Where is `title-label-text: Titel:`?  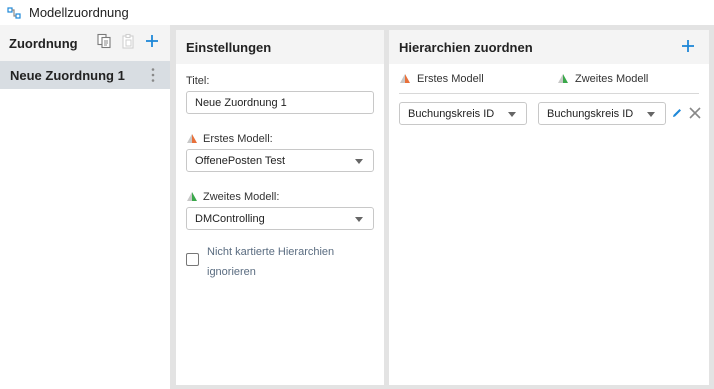 title-label-text: Titel: is located at coordinates (198, 81).